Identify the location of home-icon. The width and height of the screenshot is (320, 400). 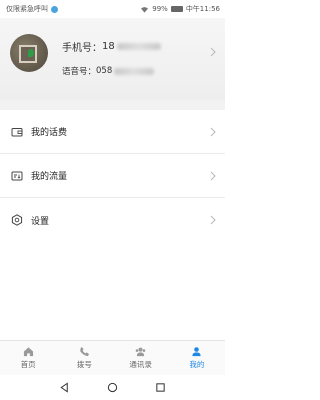
(28, 352).